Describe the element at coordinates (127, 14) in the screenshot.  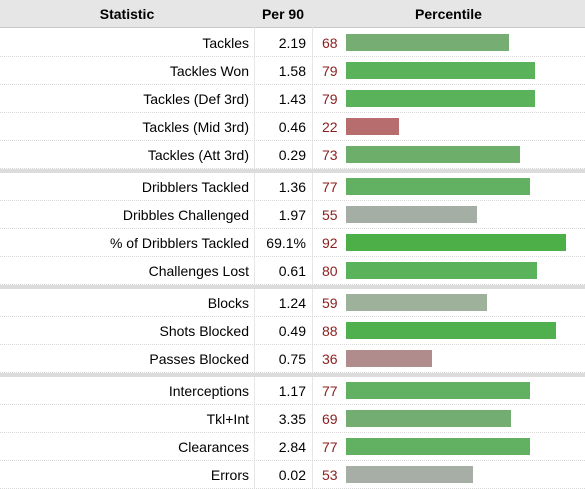
I see `header-statistic: Statistic` at that location.